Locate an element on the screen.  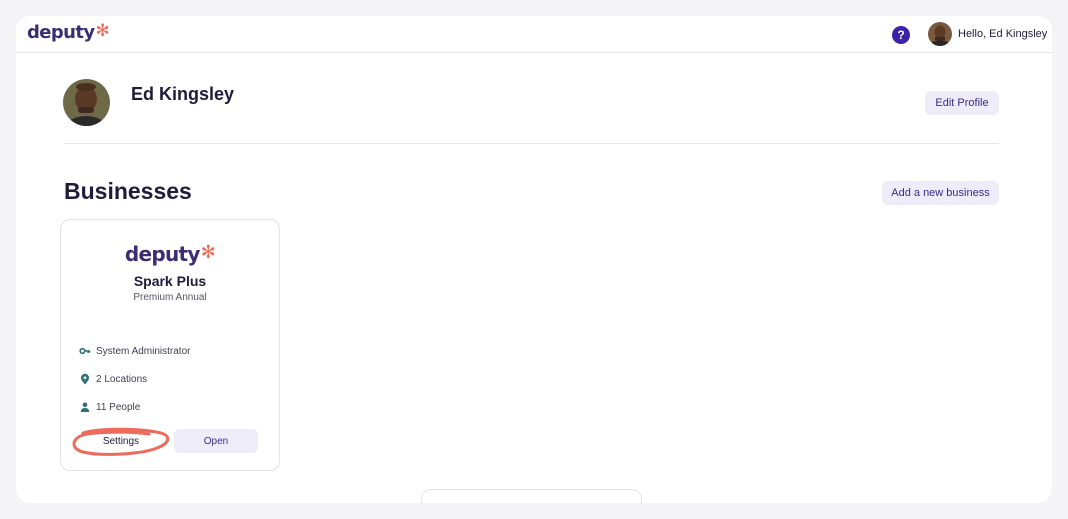
add-business-button: Add a new business is located at coordinates (940, 193).